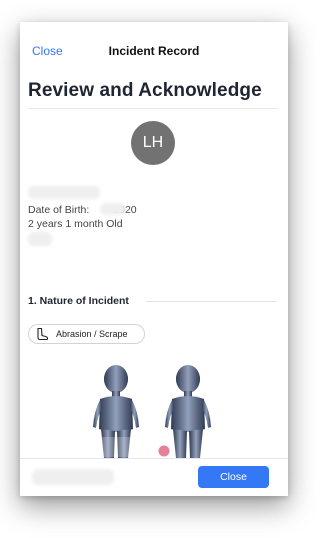  Describe the element at coordinates (59, 210) in the screenshot. I see `dob-label: Date of Birth:` at that location.